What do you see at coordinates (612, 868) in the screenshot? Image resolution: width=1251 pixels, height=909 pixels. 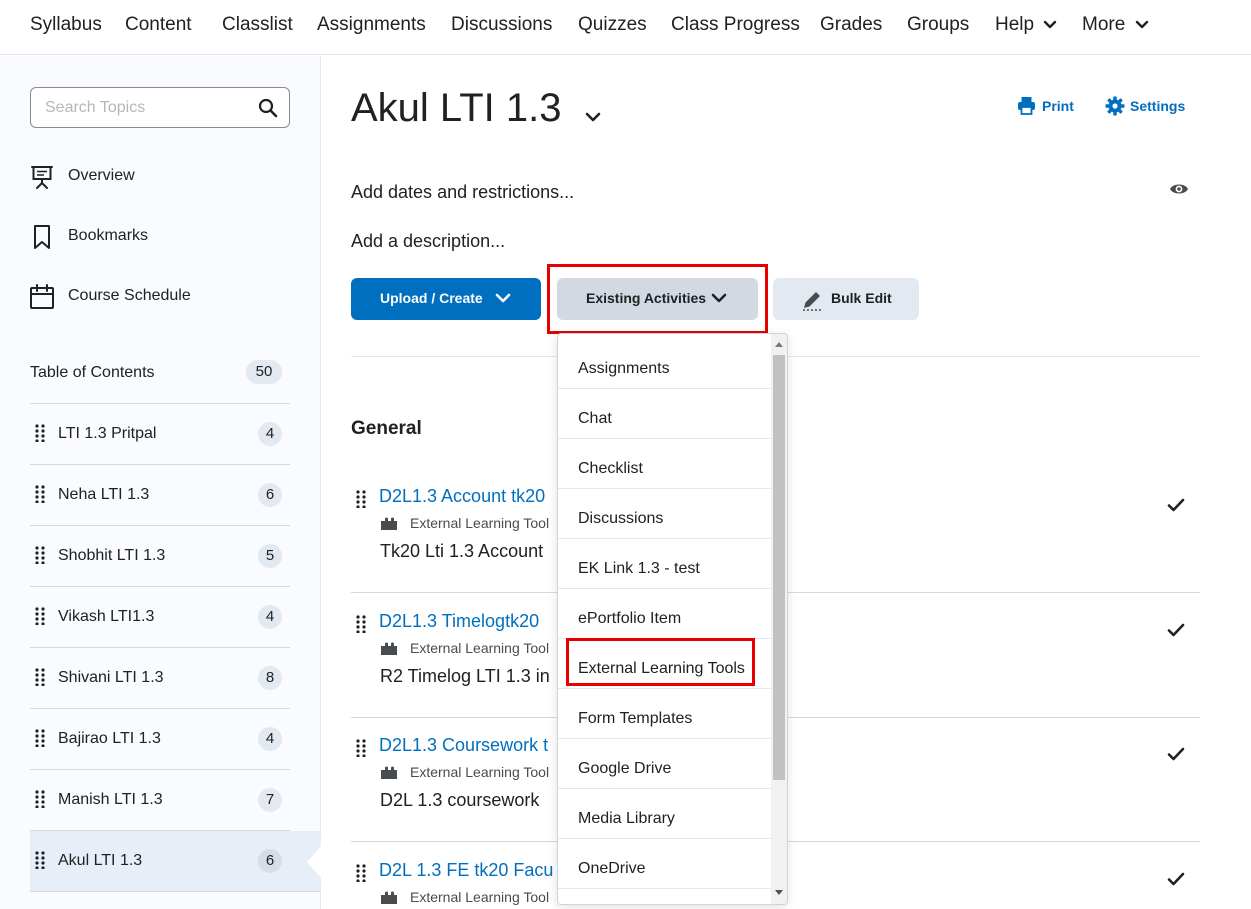 I see `menu-item-label: OneDrive` at bounding box center [612, 868].